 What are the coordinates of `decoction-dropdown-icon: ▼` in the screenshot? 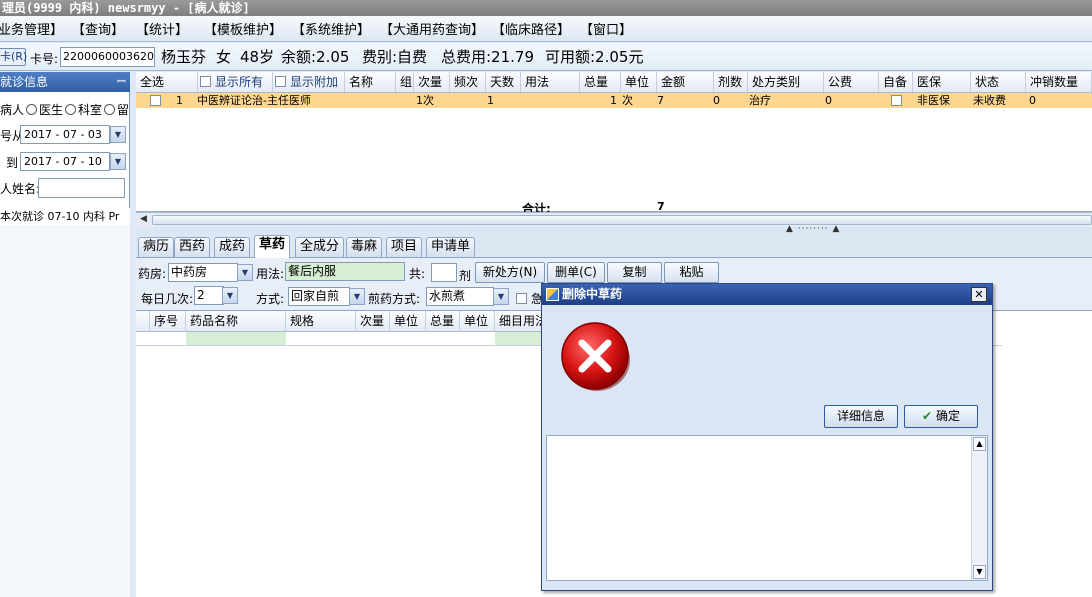 It's located at (501, 296).